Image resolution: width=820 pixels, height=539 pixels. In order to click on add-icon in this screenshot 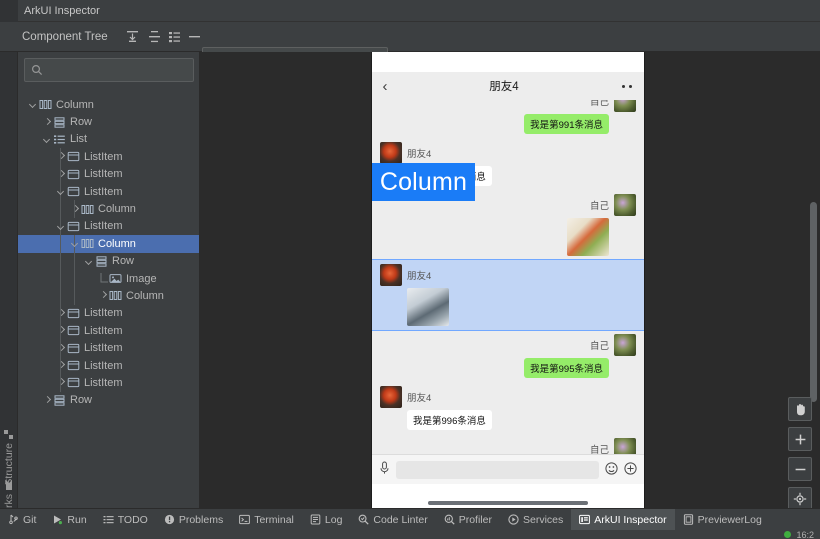, I will do `click(630, 469)`.